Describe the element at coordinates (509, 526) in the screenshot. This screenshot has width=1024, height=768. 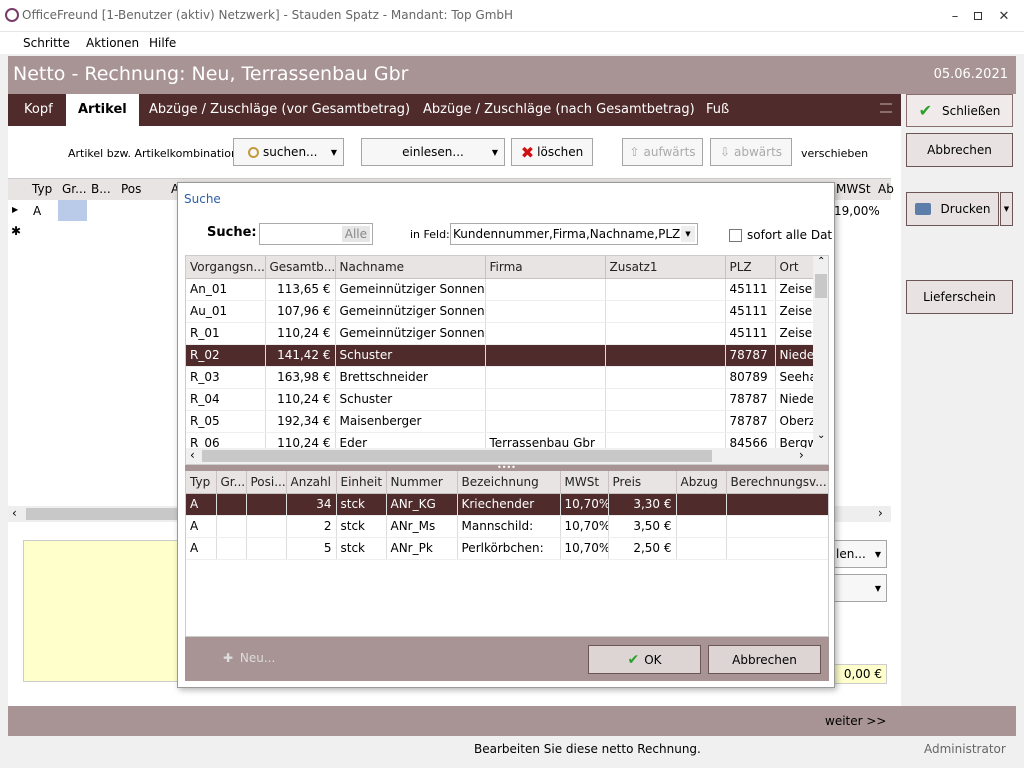
I see `details-cell: Mannschild:` at that location.